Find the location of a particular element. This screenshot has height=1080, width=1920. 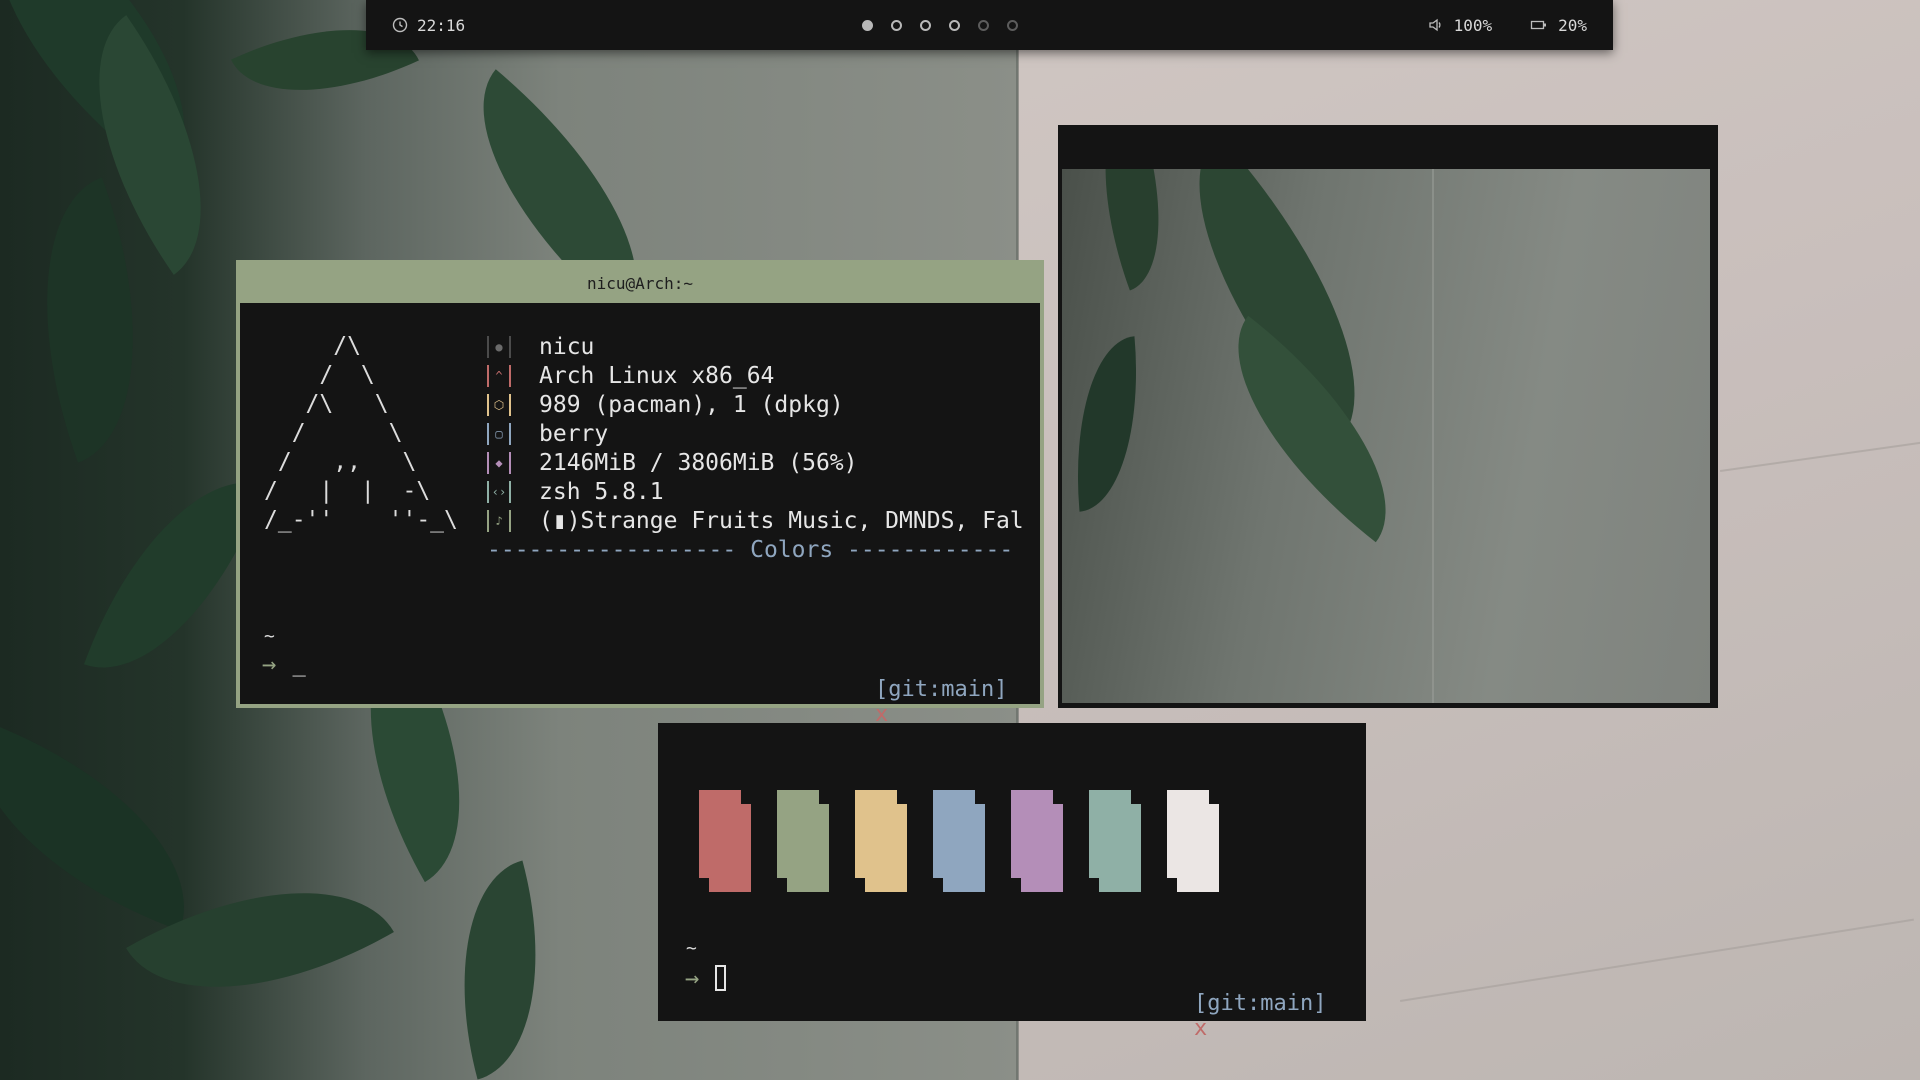

shell-prompt: → is located at coordinates (706, 978).